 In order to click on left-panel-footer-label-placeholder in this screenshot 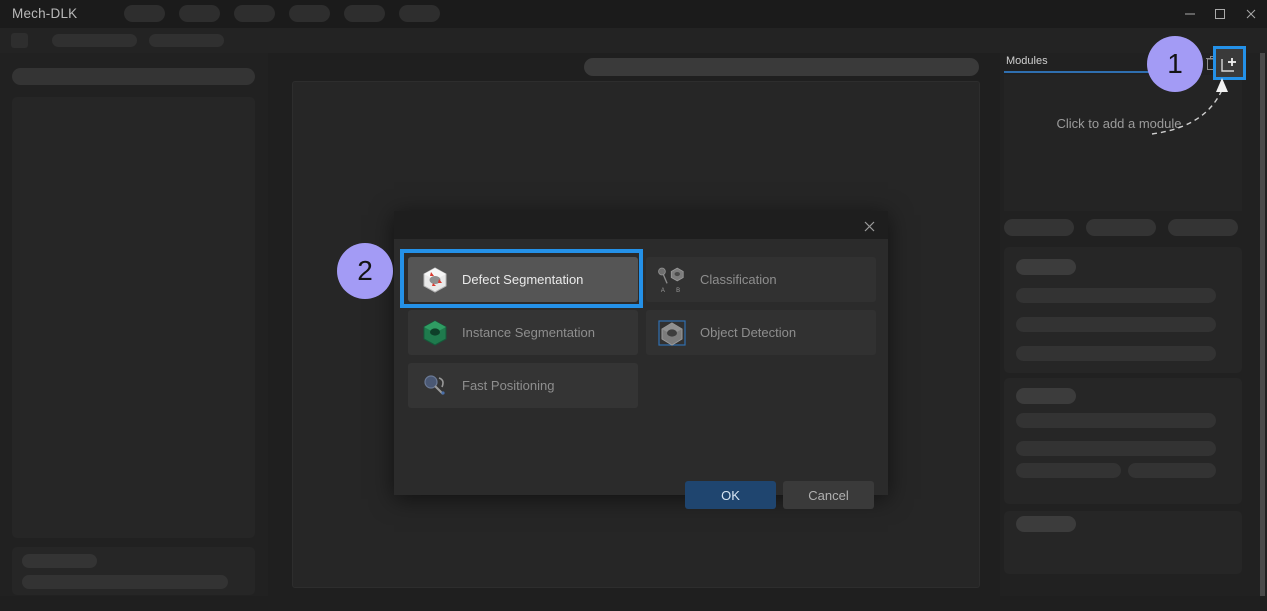, I will do `click(59, 561)`.